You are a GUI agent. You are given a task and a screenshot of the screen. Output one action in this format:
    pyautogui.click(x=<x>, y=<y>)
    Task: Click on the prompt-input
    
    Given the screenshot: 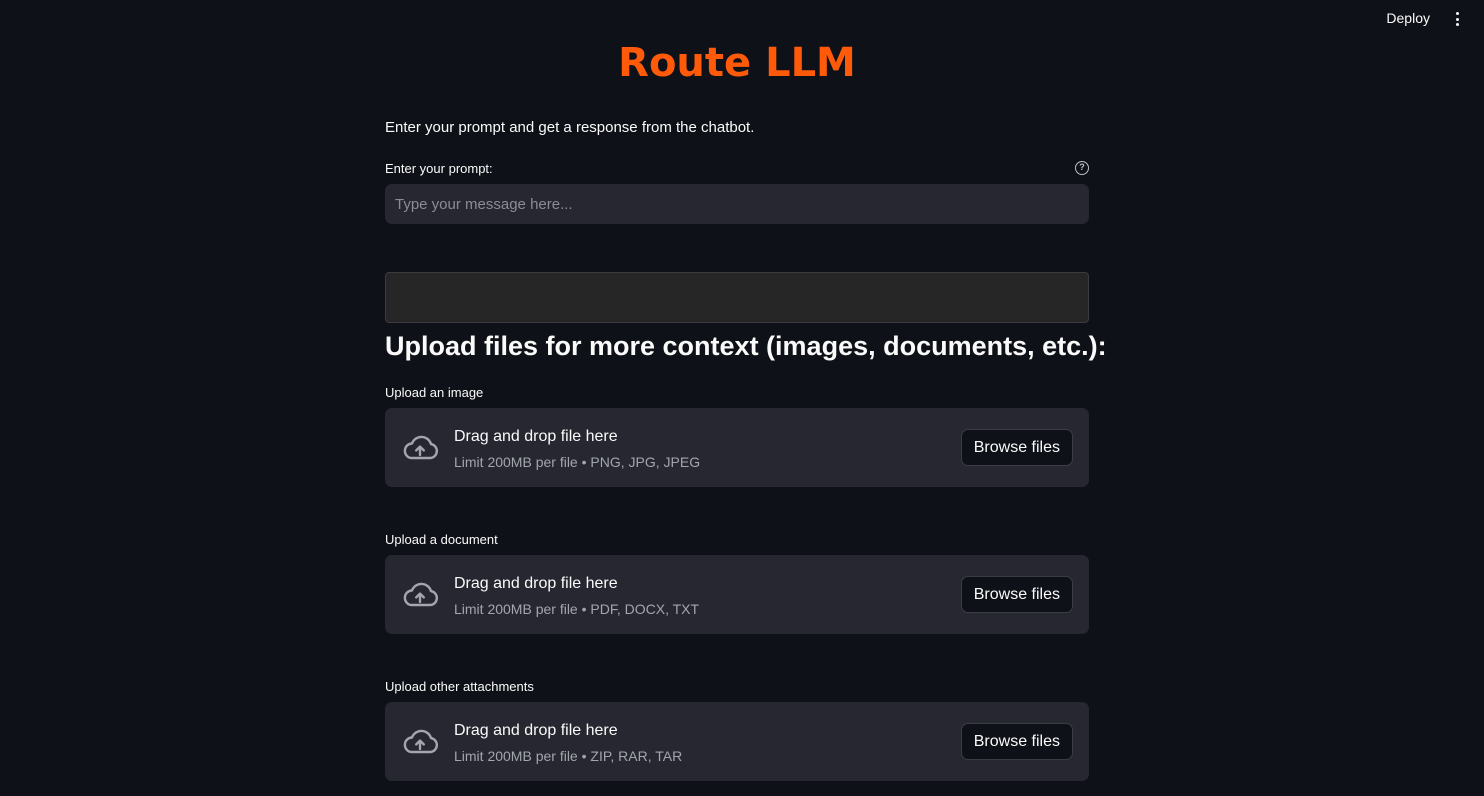 What is the action you would take?
    pyautogui.click(x=737, y=204)
    